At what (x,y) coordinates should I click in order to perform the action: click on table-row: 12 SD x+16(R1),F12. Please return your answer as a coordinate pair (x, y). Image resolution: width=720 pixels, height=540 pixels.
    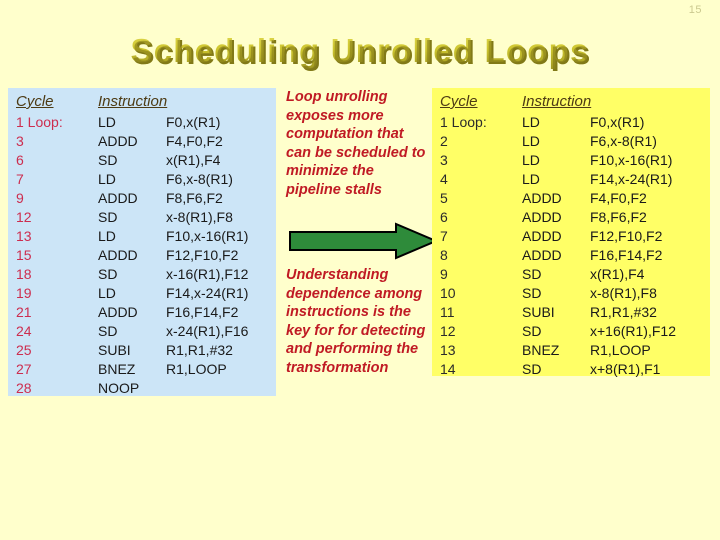
    Looking at the image, I should click on (573, 333).